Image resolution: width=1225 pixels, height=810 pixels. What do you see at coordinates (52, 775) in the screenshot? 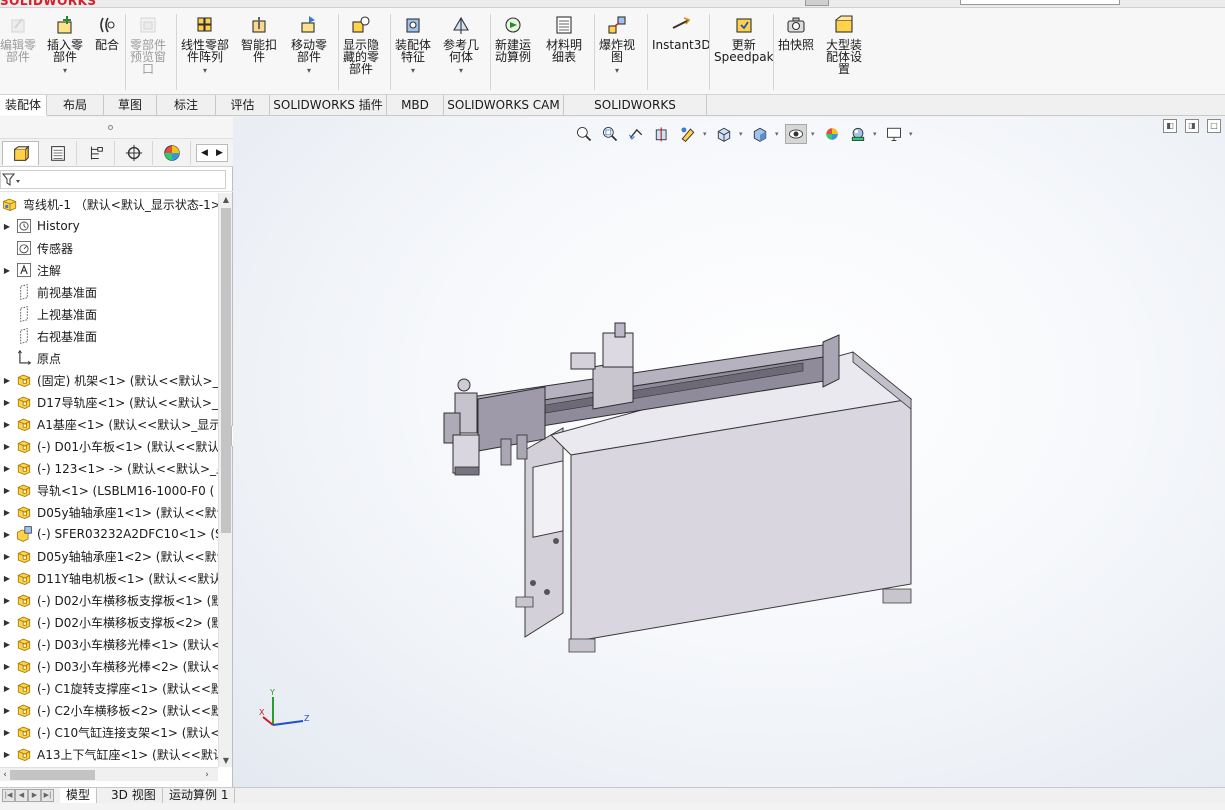
I see `scroll-thumb` at bounding box center [52, 775].